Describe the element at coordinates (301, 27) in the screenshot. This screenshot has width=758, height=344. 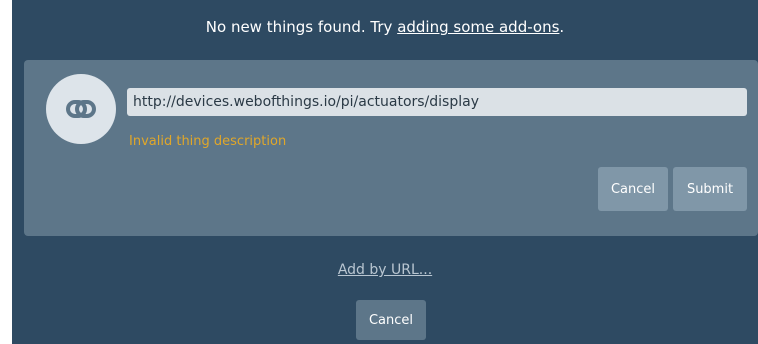
I see `notice-prefix: No new things found. Try` at that location.